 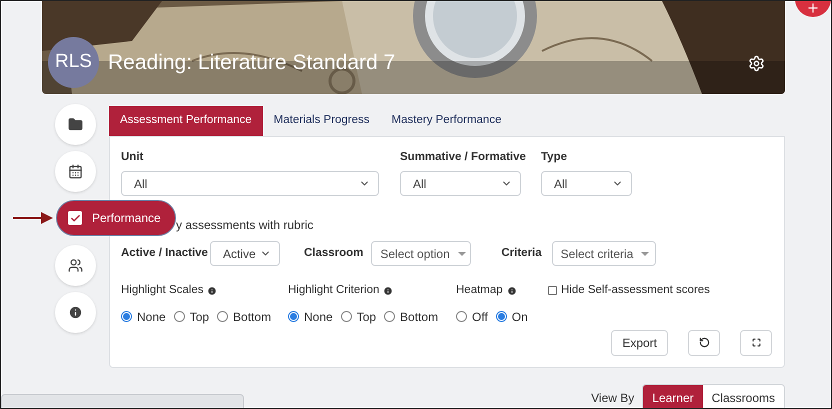 What do you see at coordinates (334, 290) in the screenshot?
I see `option-label: Highlight Criterion` at bounding box center [334, 290].